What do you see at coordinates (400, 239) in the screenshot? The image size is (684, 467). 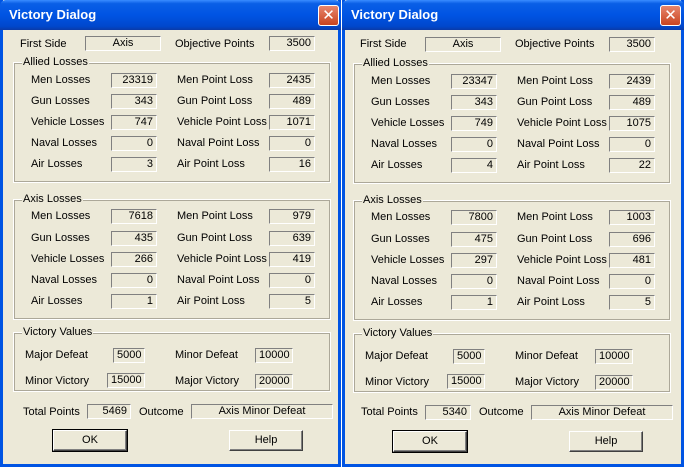 I see `axis-gun-losses-label: Gun Losses` at bounding box center [400, 239].